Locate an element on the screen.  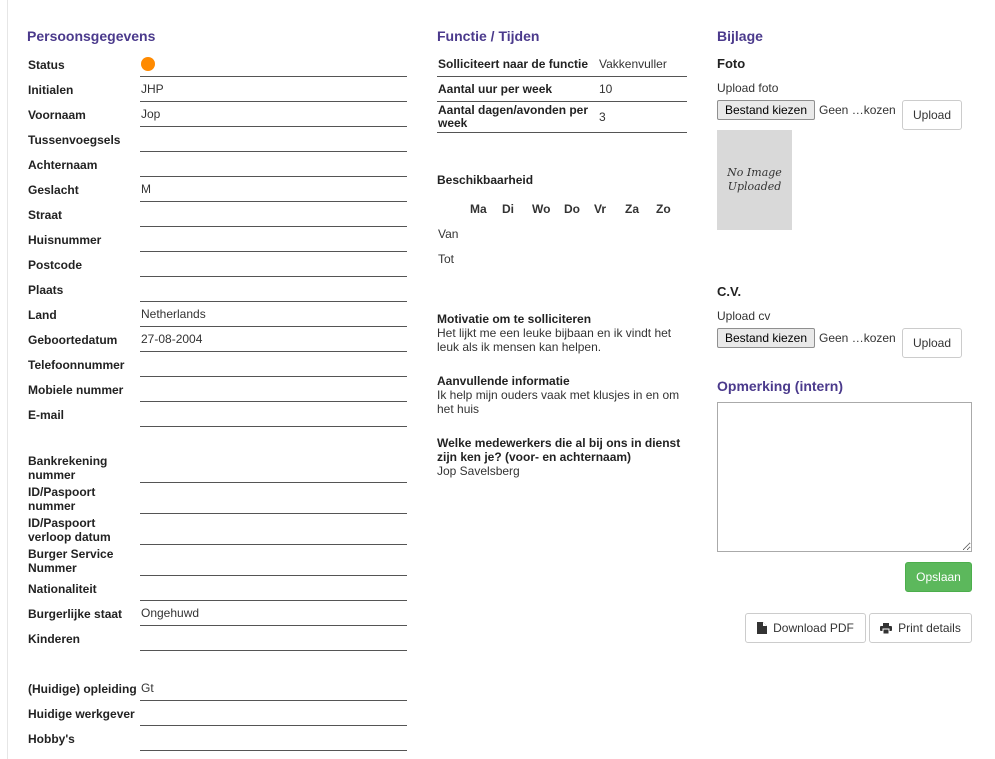
hours-row-label: Aantal uur per week is located at coordinates (495, 88).